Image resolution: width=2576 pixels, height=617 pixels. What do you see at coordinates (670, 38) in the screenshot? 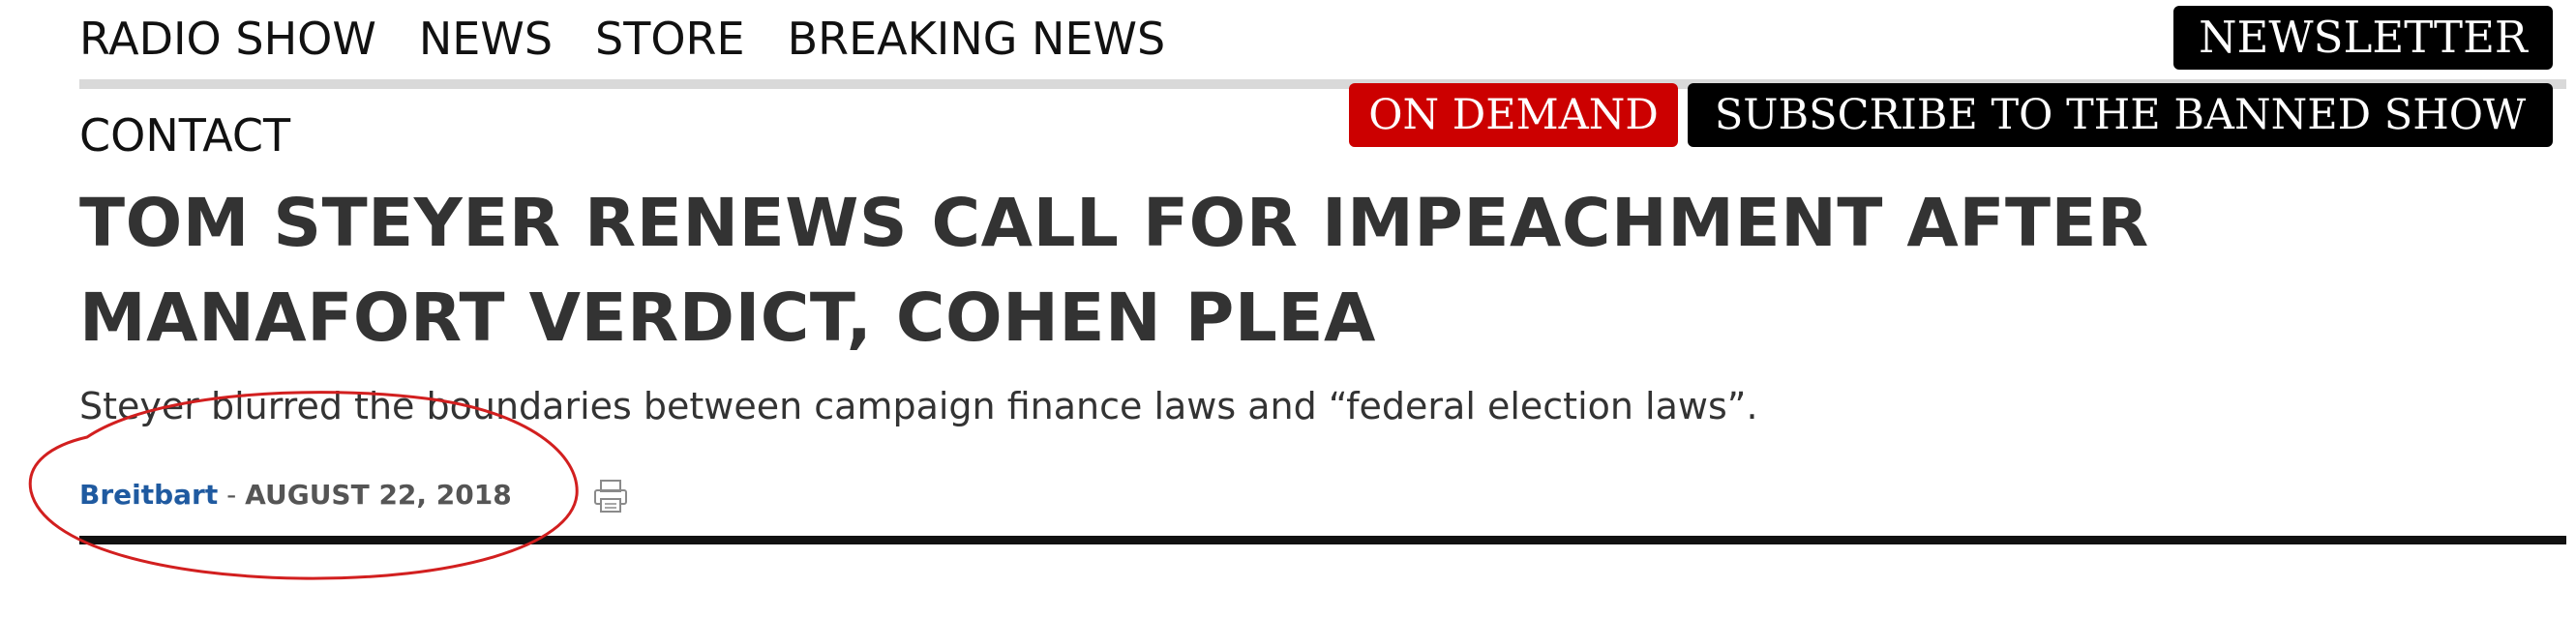
I see `nav-item-store: STORE` at bounding box center [670, 38].